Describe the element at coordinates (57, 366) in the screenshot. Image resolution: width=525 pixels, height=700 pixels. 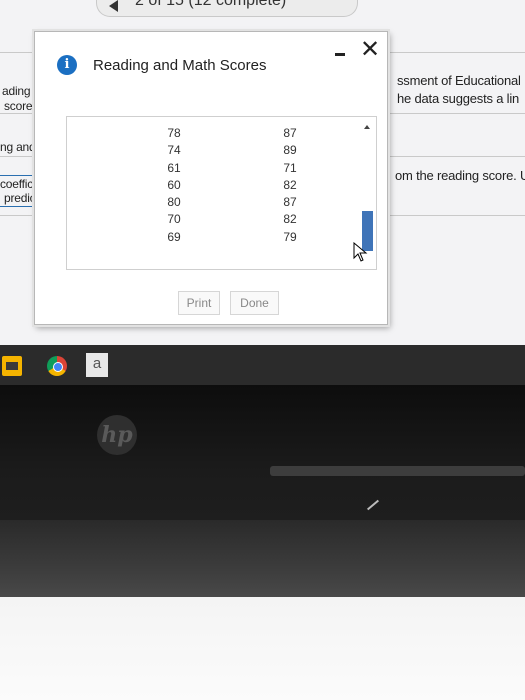
I see `chrome-browser-icon` at that location.